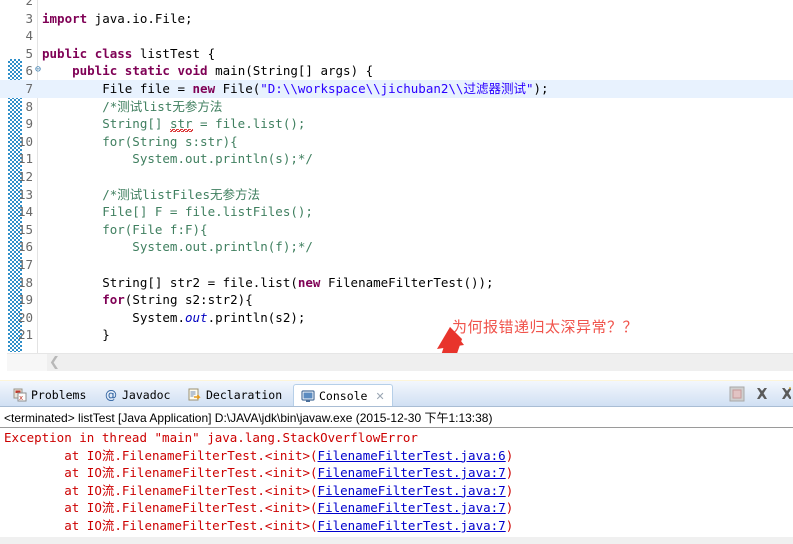  What do you see at coordinates (396, 5) in the screenshot?
I see `code-line: 2` at bounding box center [396, 5].